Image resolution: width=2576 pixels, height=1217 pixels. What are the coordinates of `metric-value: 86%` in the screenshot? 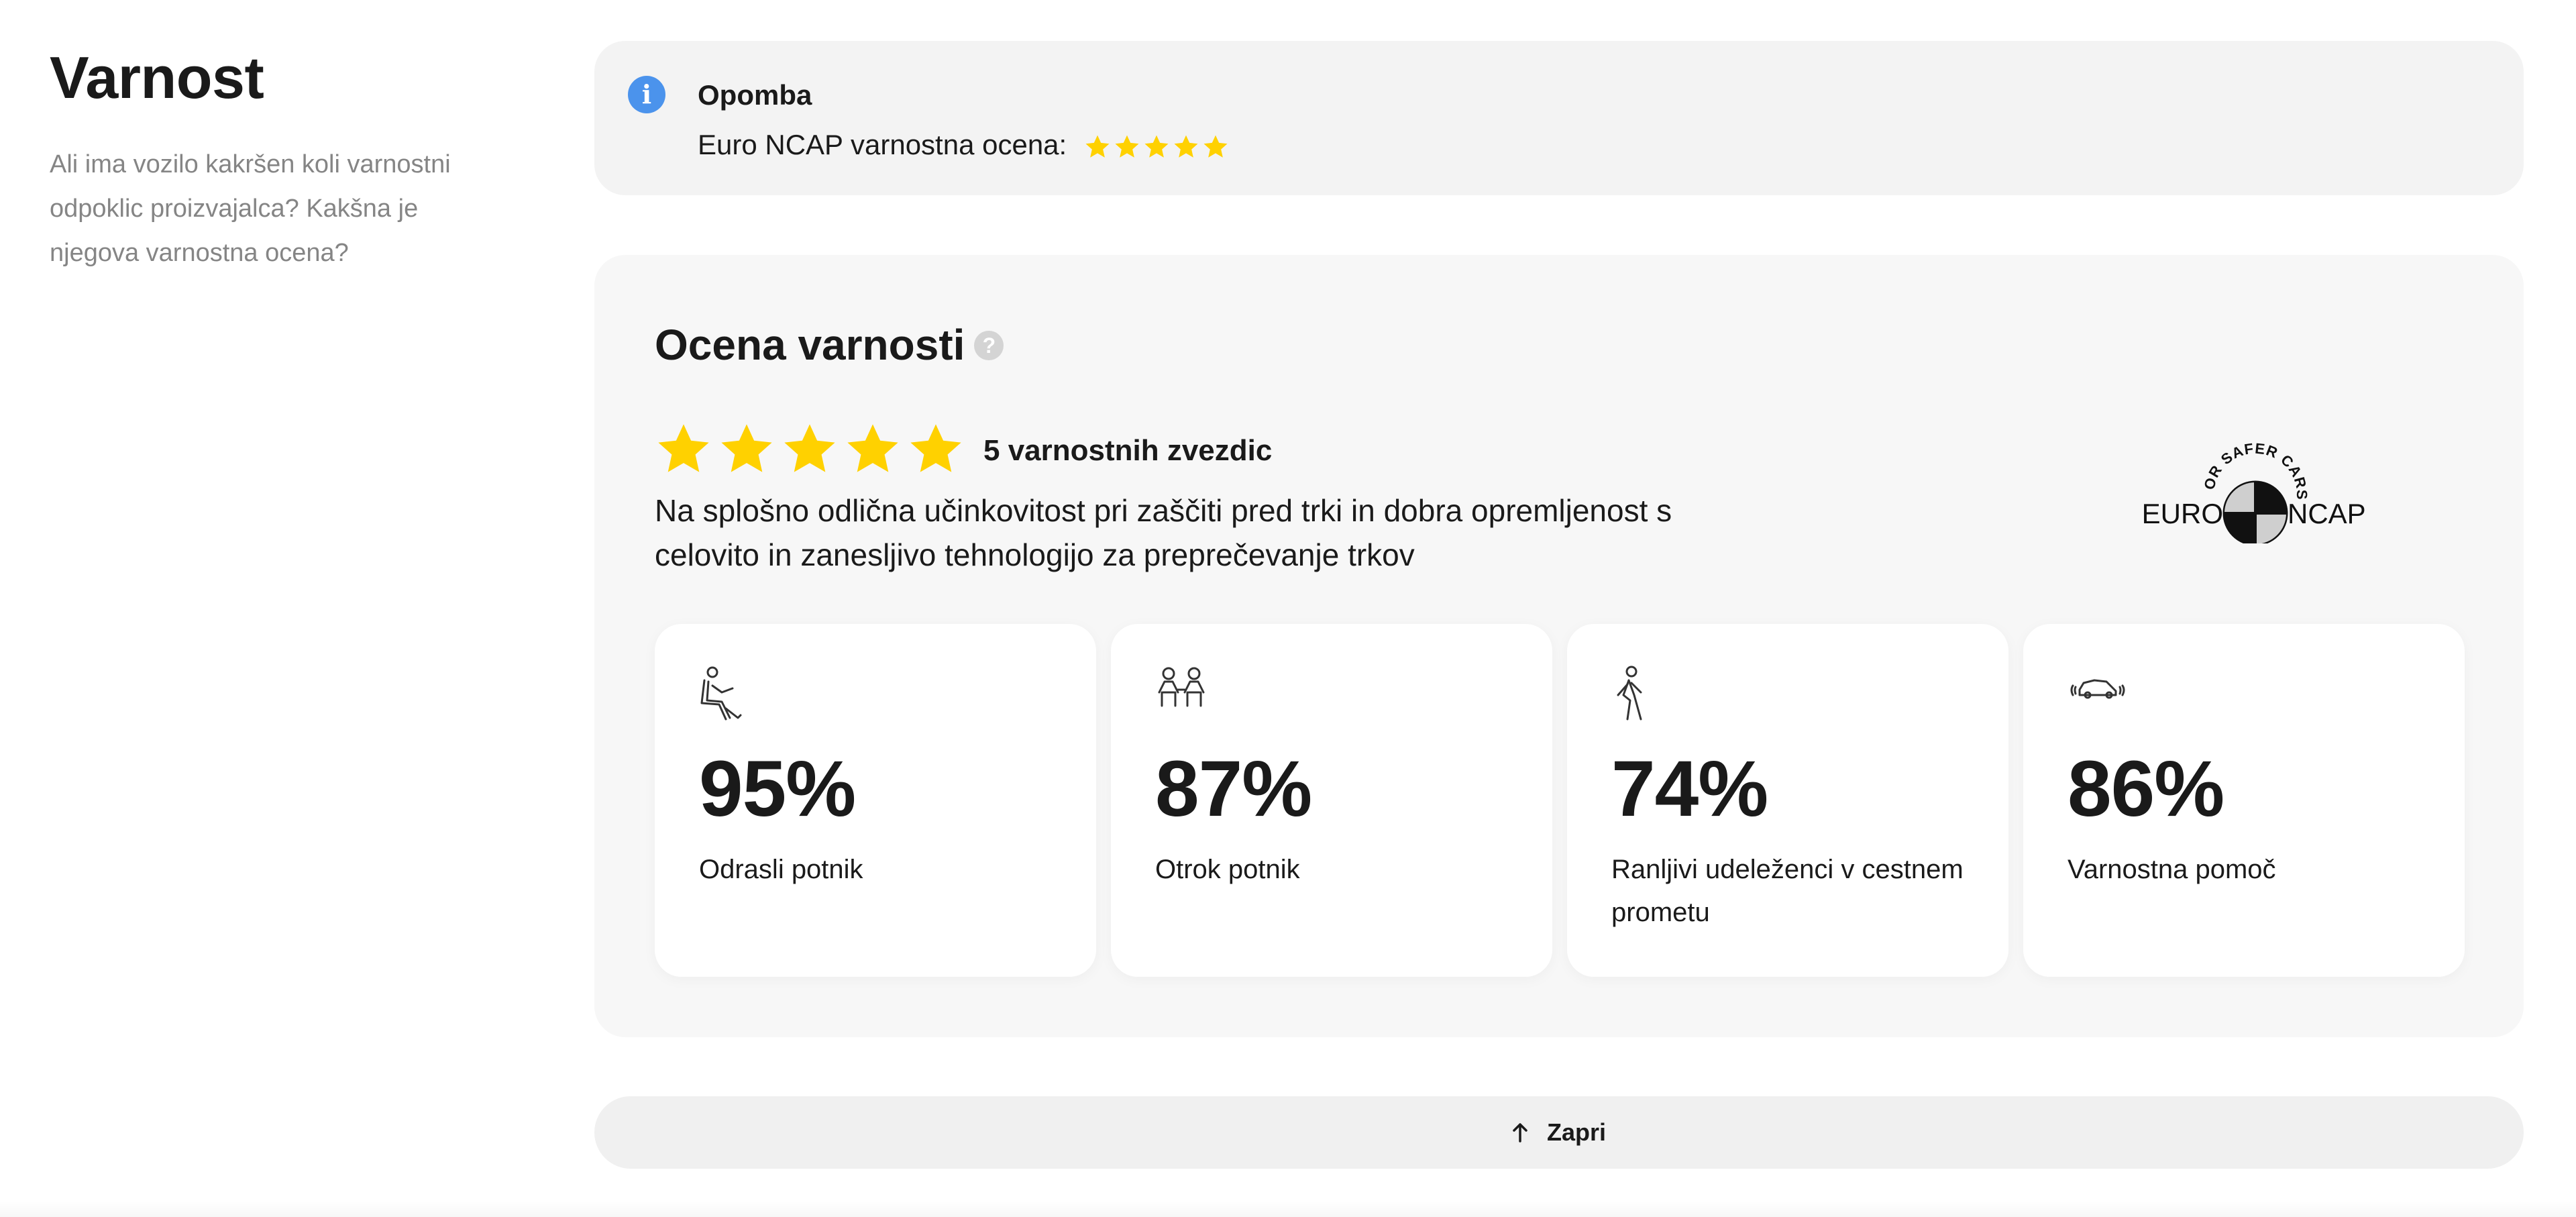 It's located at (2146, 789).